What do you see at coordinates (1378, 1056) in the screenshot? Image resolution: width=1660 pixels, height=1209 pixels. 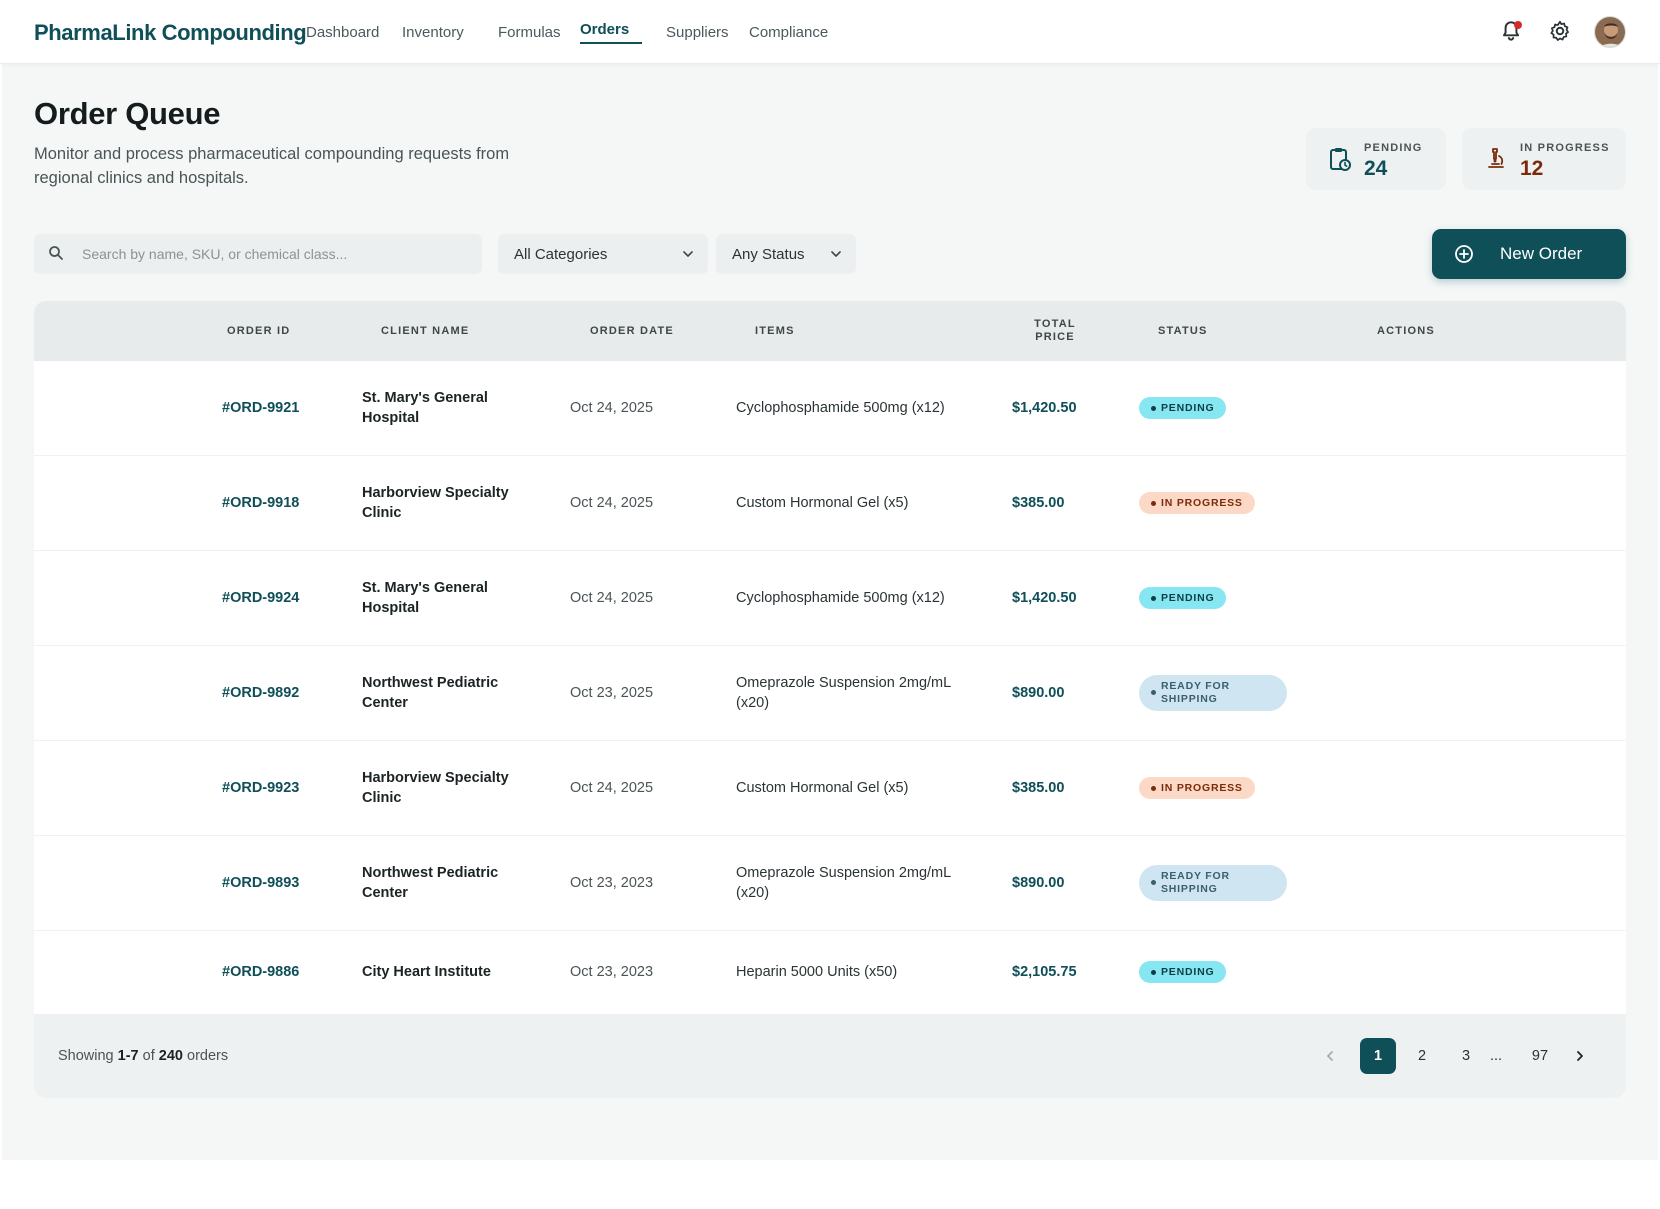 I see `page-button-1: 1` at bounding box center [1378, 1056].